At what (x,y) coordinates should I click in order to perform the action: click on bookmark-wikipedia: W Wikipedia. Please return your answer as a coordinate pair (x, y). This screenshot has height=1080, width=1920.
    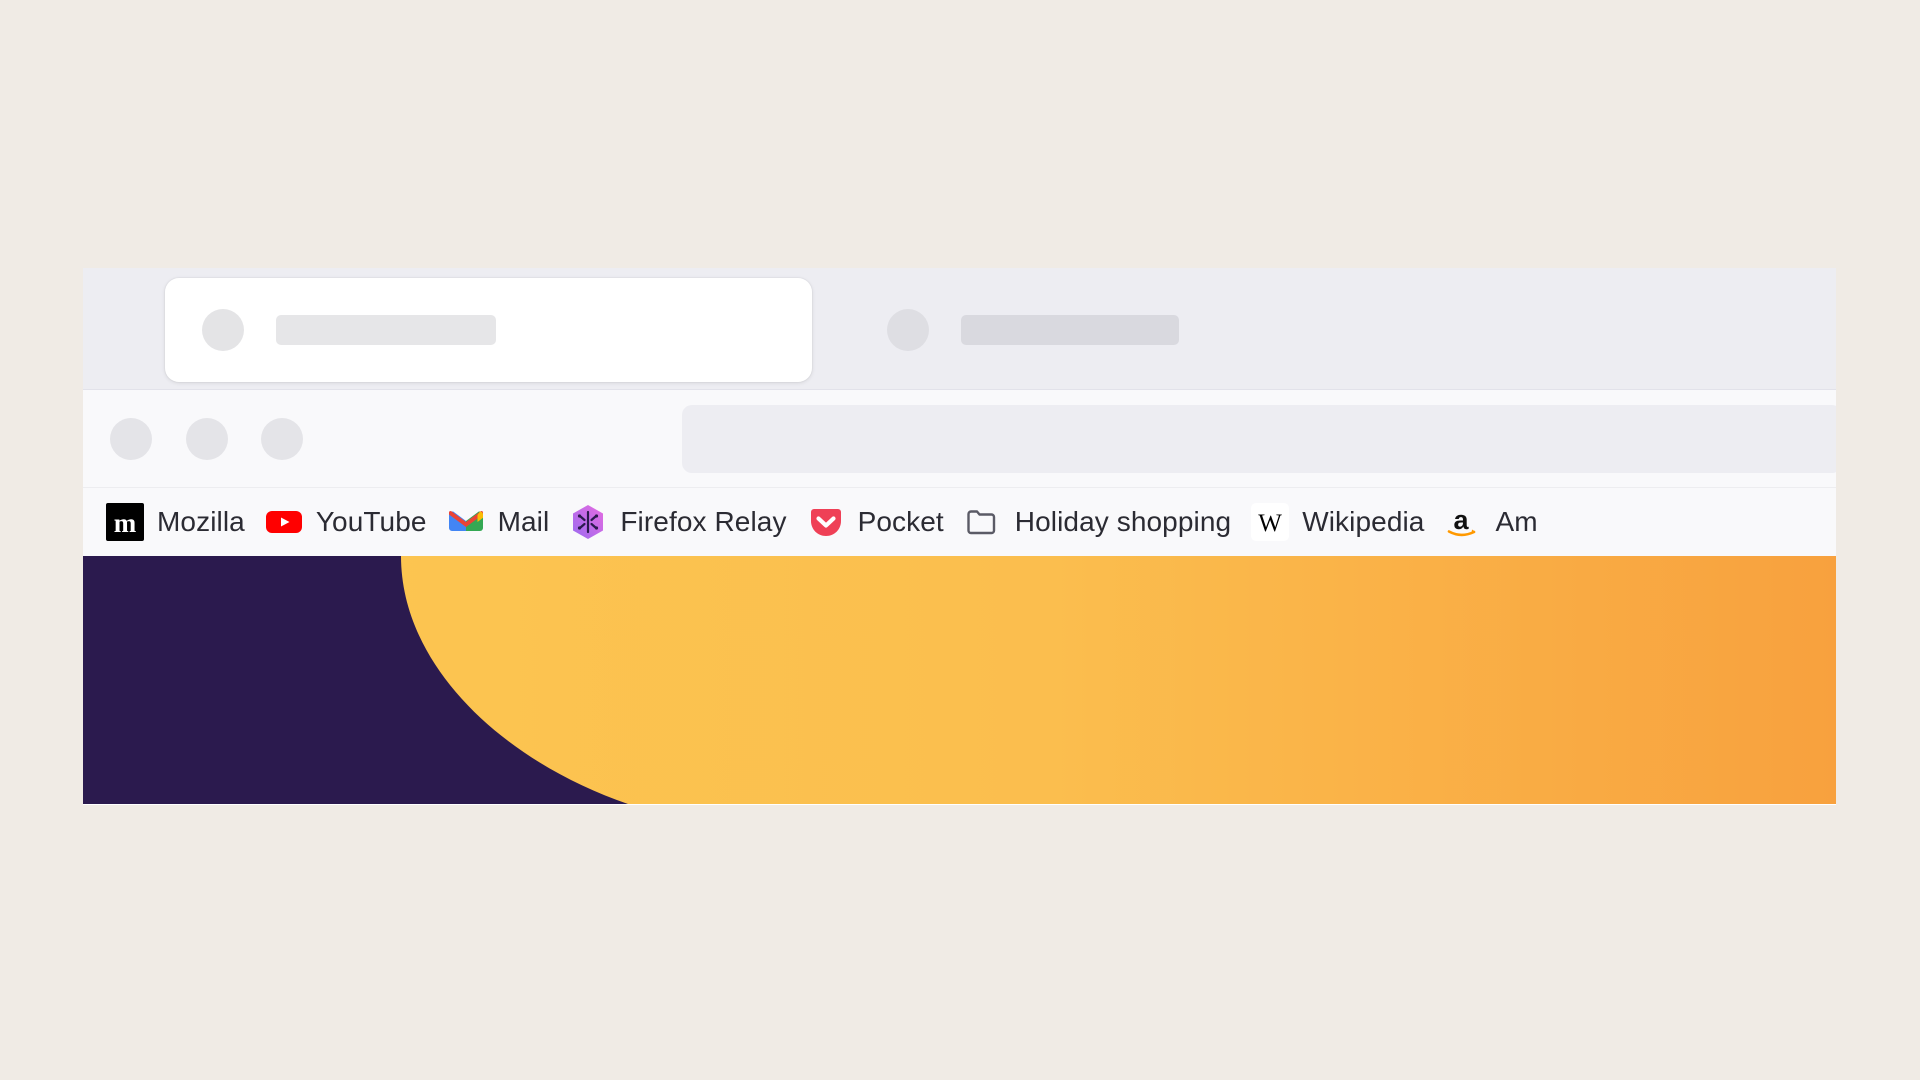
    Looking at the image, I should click on (1337, 522).